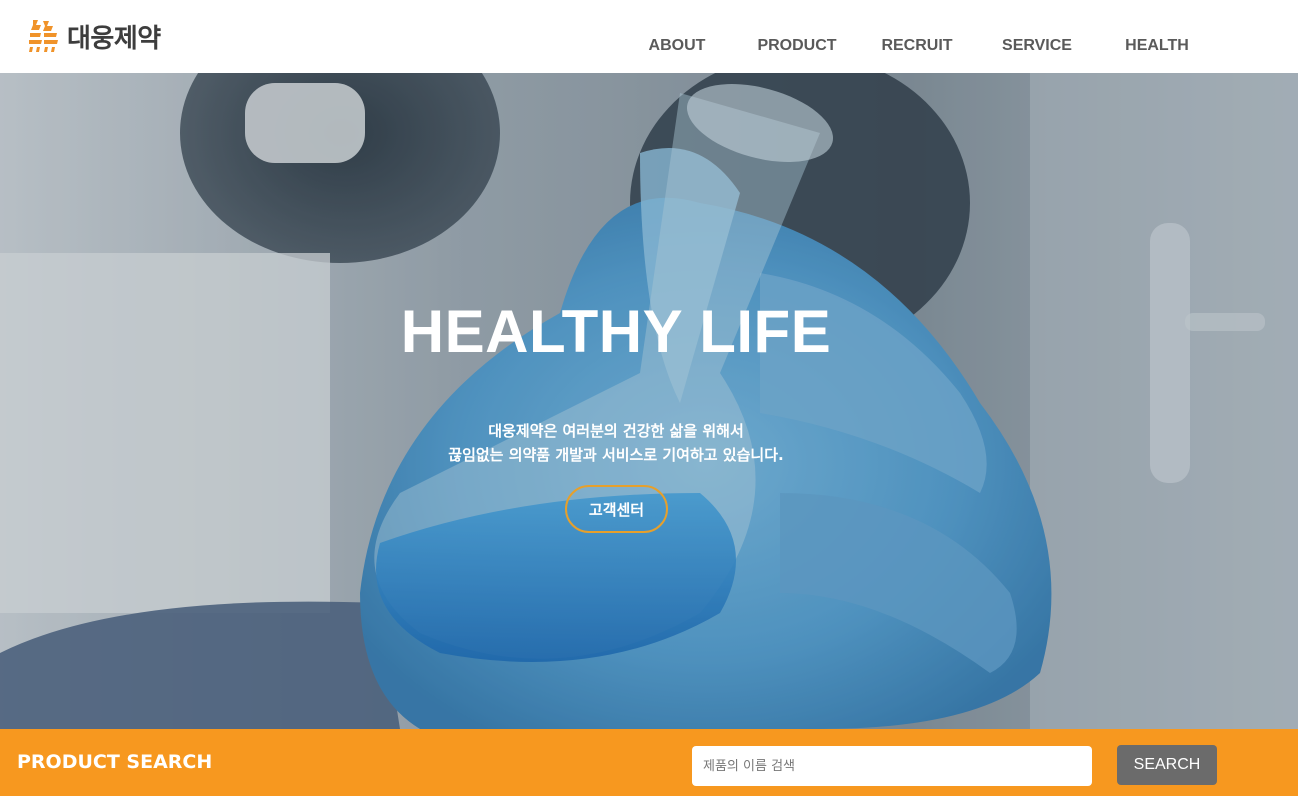  Describe the element at coordinates (797, 46) in the screenshot. I see `nav-item-product: PRODUCT` at that location.